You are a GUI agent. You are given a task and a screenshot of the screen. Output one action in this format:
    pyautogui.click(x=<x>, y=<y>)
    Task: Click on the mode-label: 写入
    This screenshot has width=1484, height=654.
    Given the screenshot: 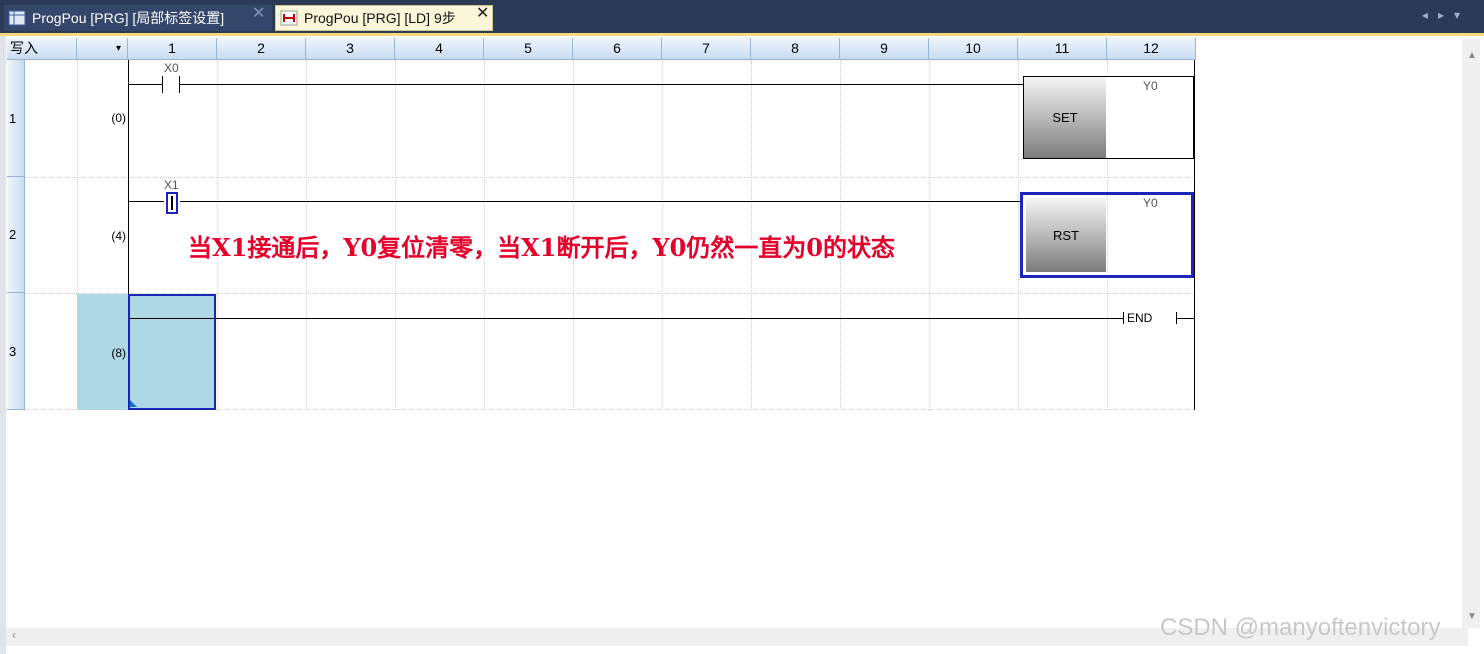 What is the action you would take?
    pyautogui.click(x=42, y=49)
    